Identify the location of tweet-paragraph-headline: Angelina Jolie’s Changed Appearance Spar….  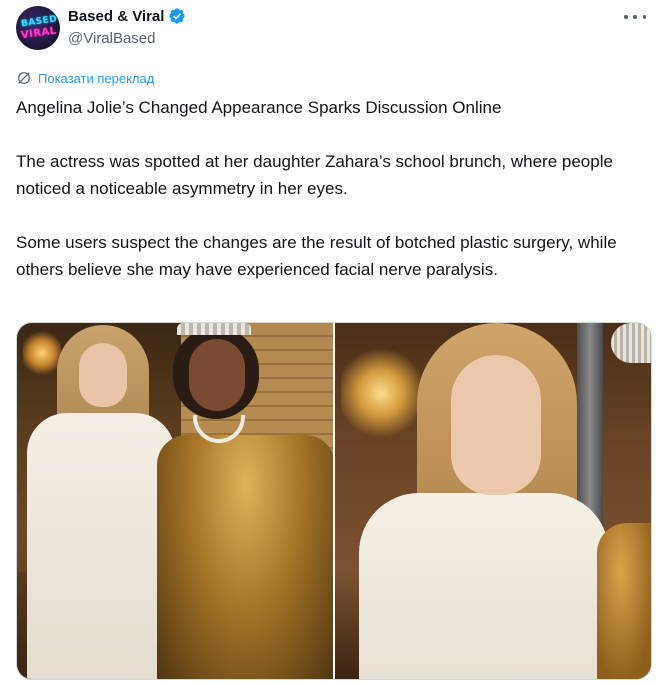
(259, 107).